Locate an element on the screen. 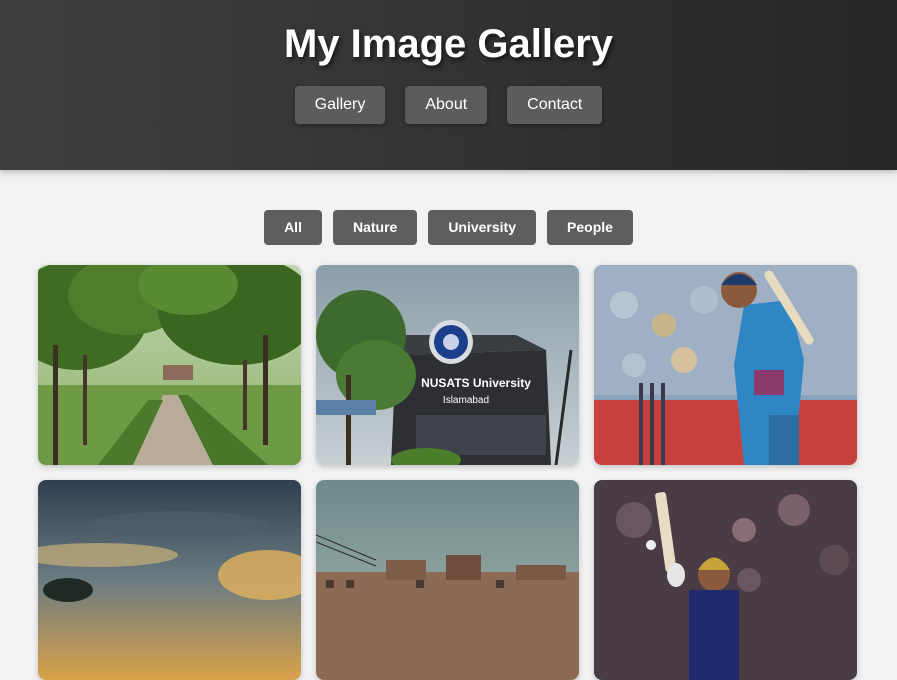  university-sign-text: NUSATS University is located at coordinates (476, 383).